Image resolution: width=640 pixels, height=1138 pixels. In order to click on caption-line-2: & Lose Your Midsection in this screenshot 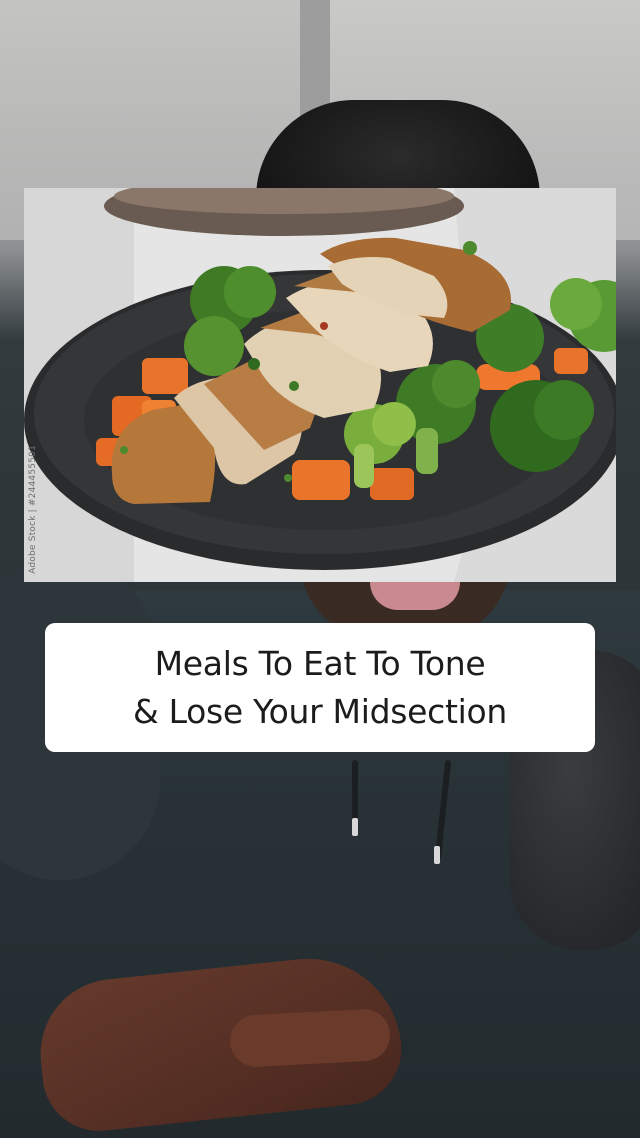, I will do `click(320, 711)`.